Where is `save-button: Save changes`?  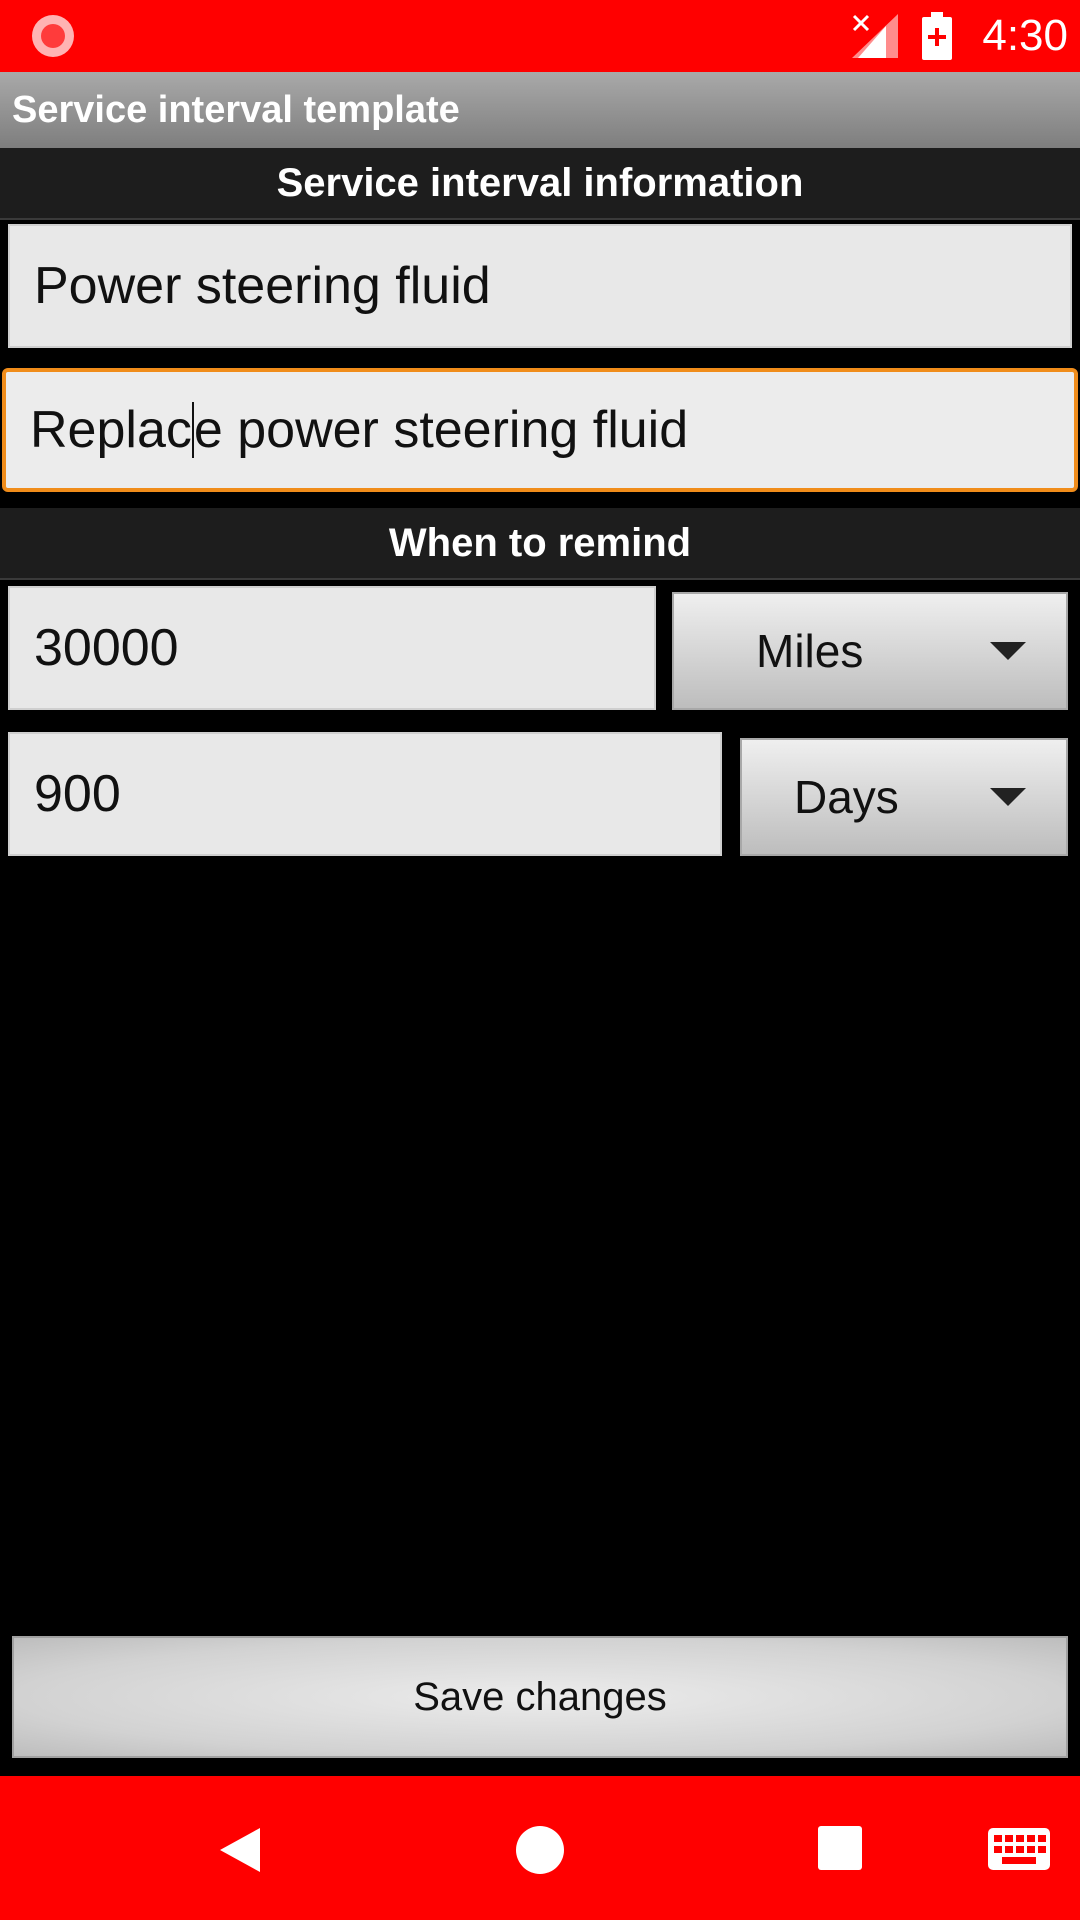
save-button: Save changes is located at coordinates (540, 1697).